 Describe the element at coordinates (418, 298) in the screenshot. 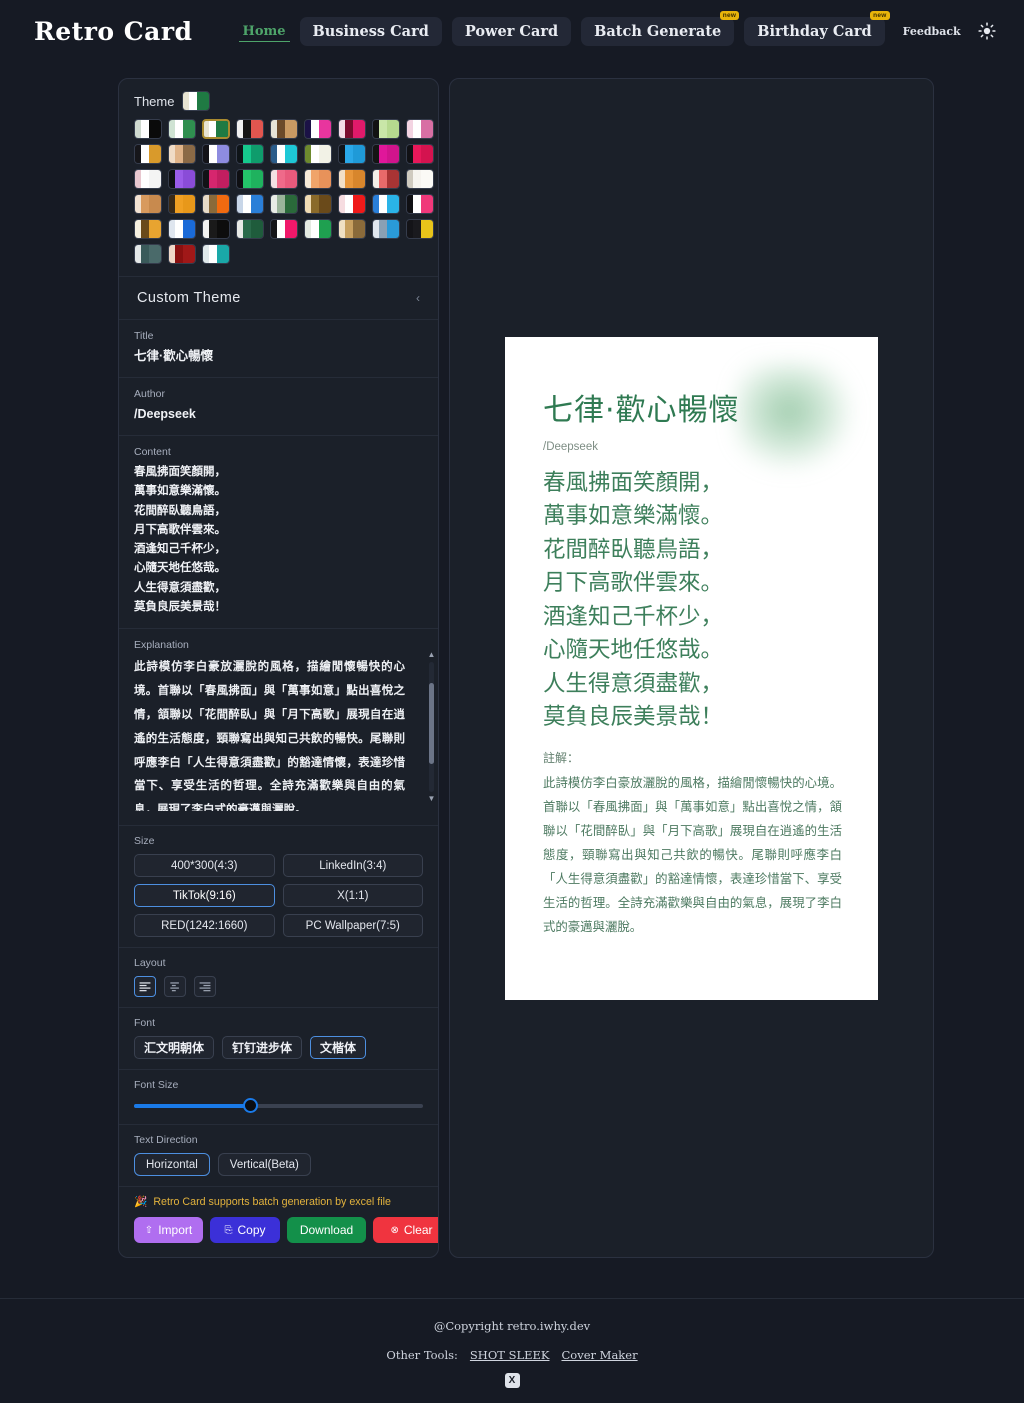

I see `chevron-left-icon: ‹` at that location.